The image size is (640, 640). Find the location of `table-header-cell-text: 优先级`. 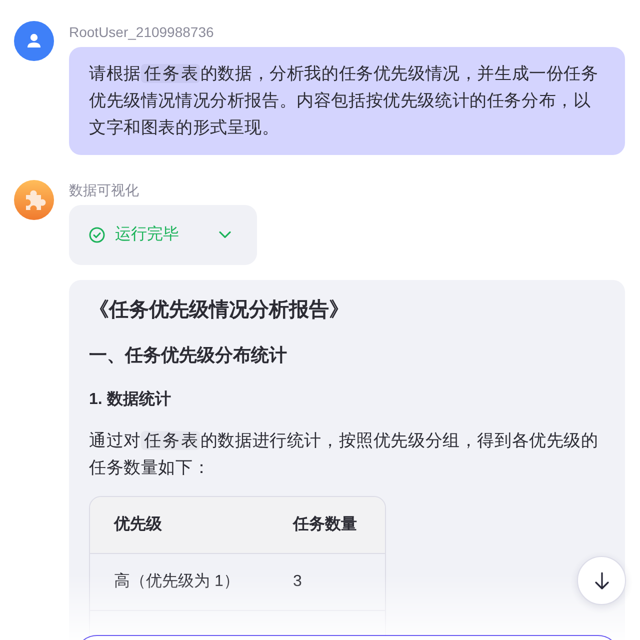

table-header-cell-text: 优先级 is located at coordinates (137, 524).